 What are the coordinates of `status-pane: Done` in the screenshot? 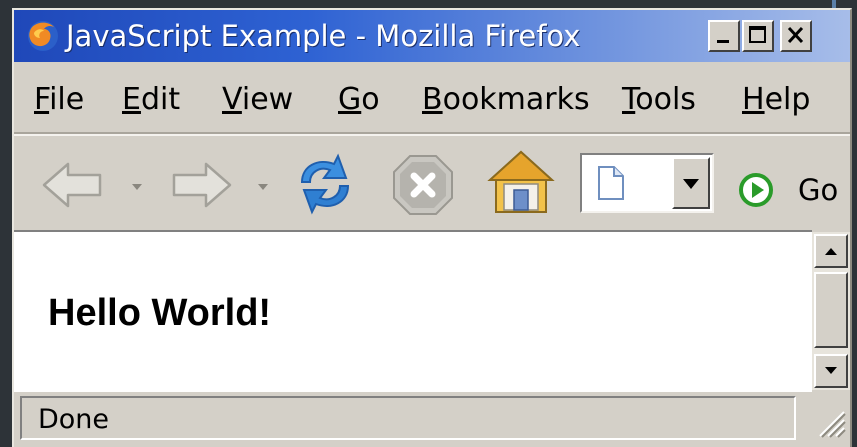 It's located at (408, 418).